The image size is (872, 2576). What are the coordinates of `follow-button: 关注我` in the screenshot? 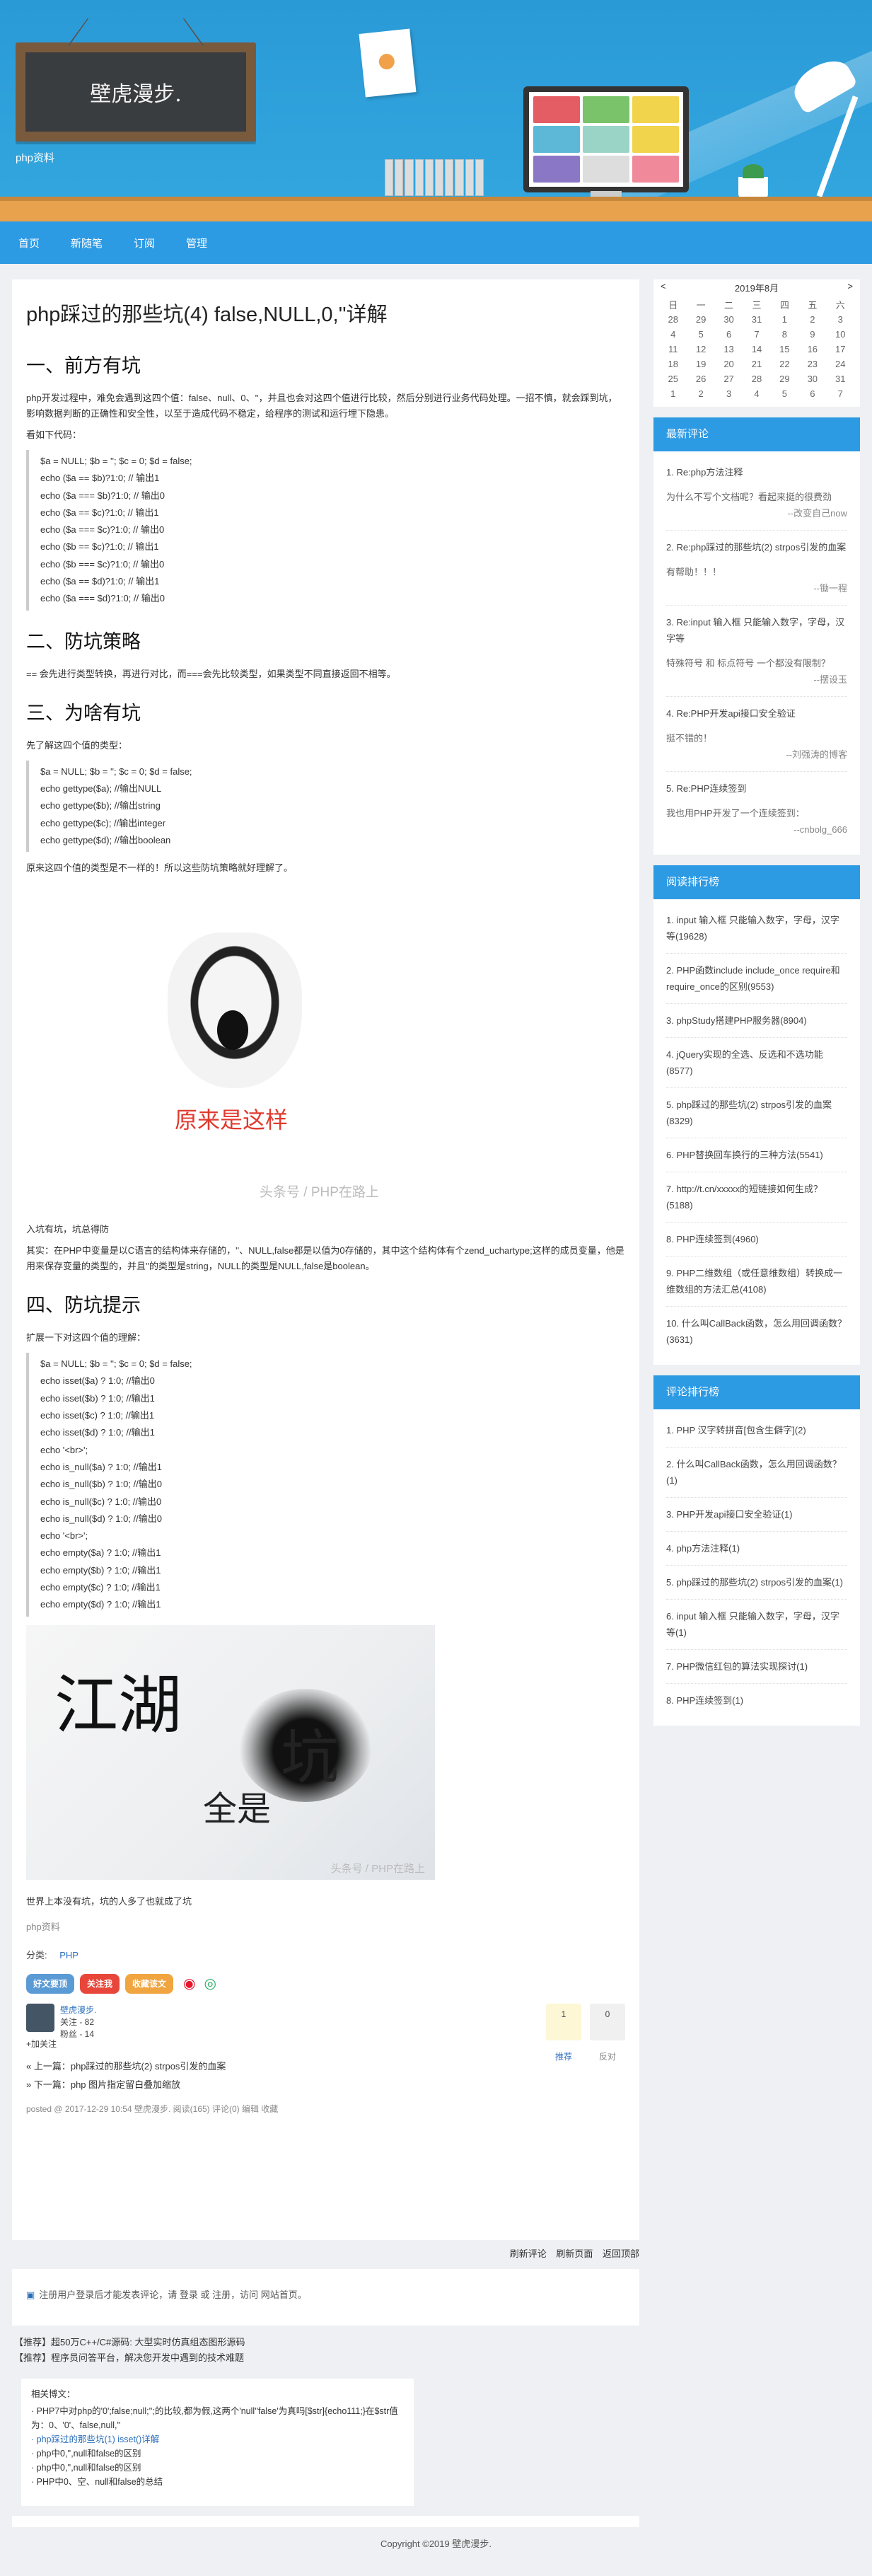 It's located at (100, 1984).